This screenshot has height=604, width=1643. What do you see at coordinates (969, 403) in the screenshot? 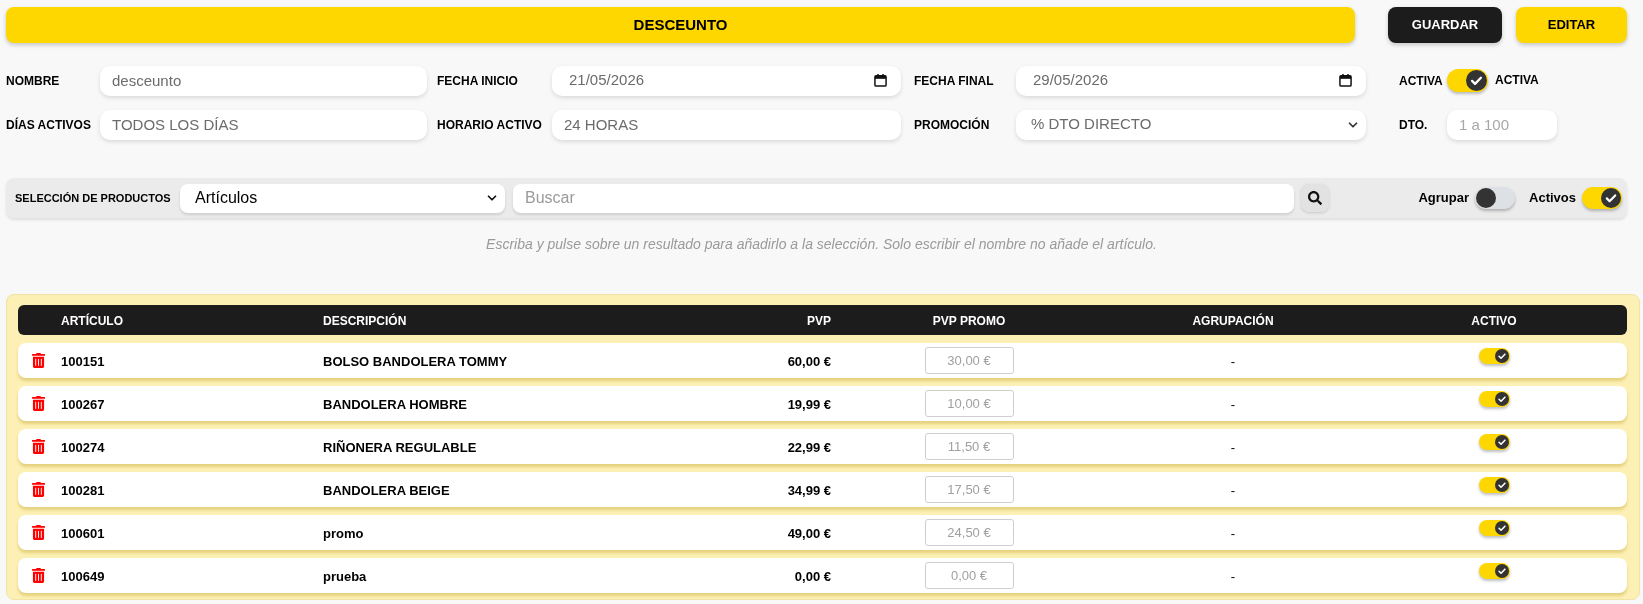
I see `promo-price-field: 10,00 €` at bounding box center [969, 403].